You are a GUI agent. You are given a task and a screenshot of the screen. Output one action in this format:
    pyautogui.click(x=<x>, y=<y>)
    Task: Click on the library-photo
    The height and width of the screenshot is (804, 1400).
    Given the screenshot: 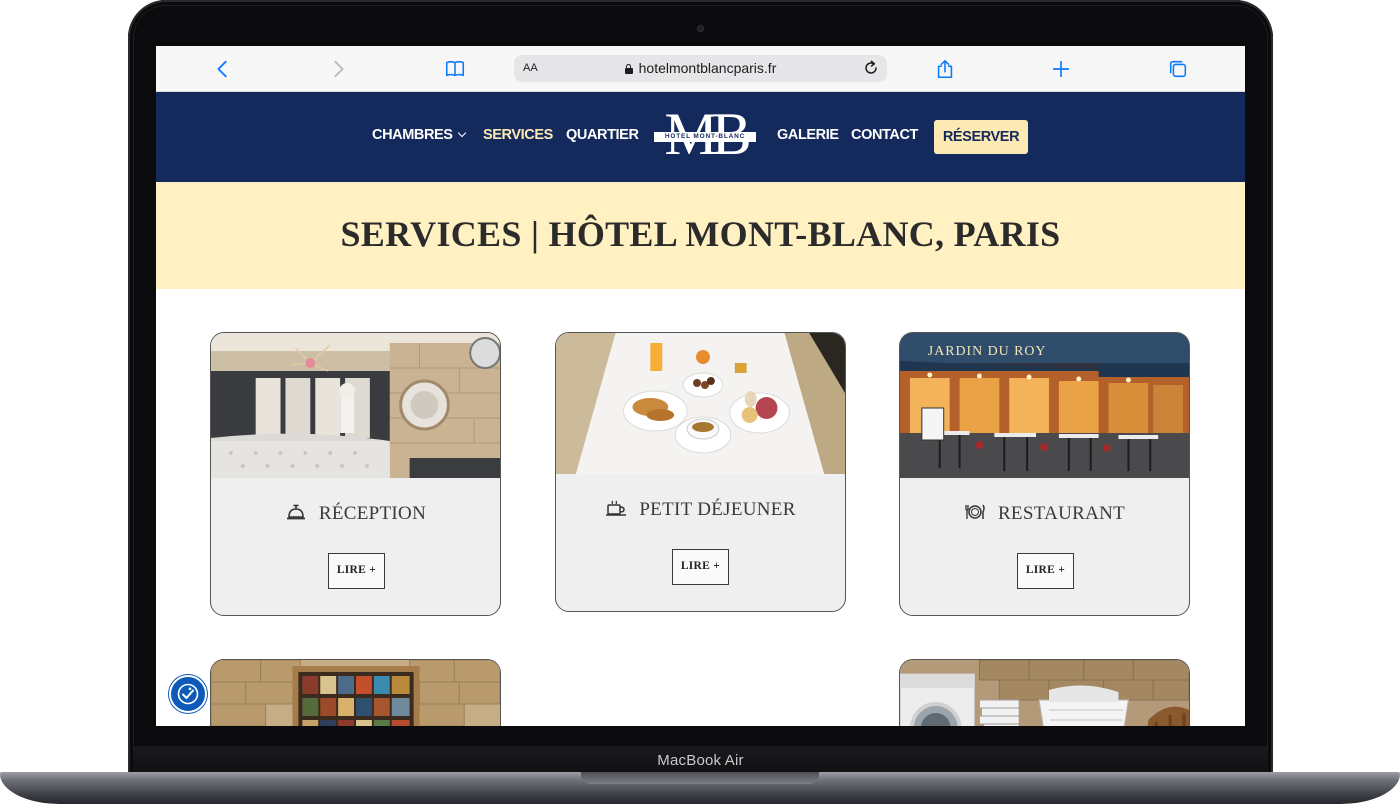 What is the action you would take?
    pyautogui.click(x=355, y=693)
    